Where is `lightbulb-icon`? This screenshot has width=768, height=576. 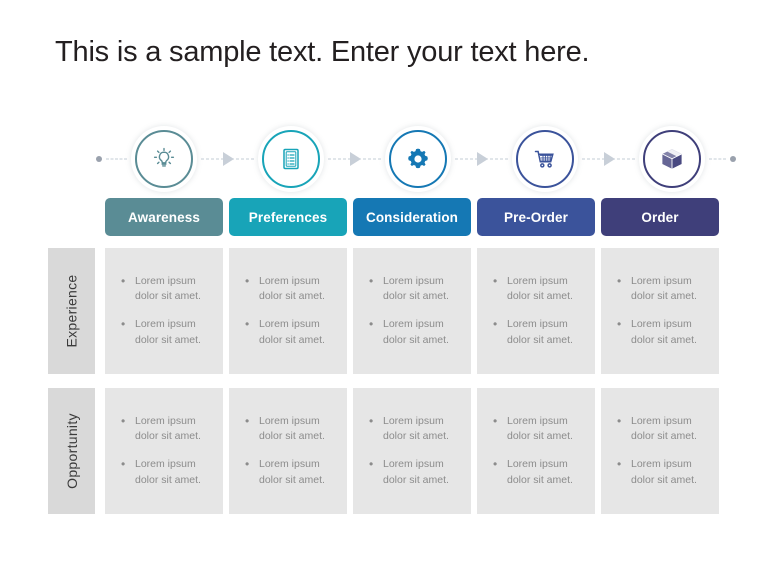 lightbulb-icon is located at coordinates (164, 159).